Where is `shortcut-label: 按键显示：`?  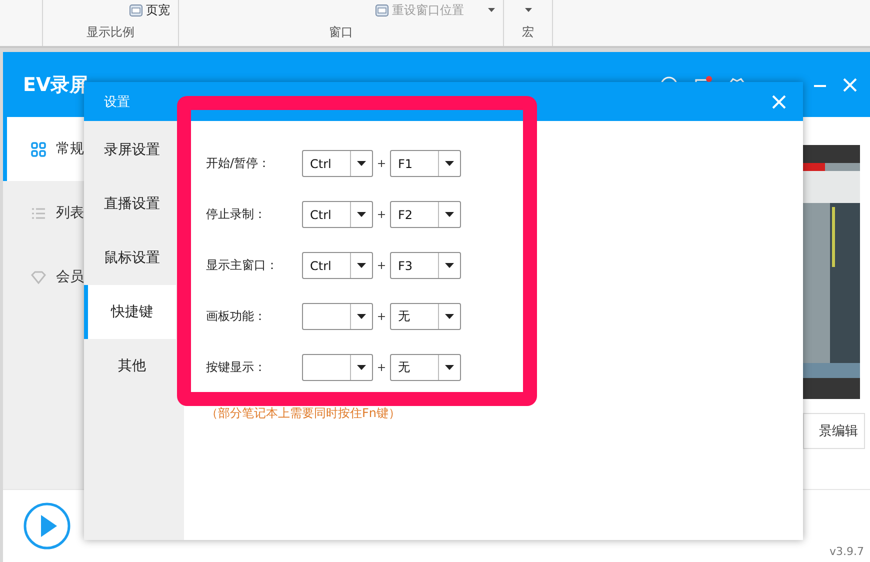
shortcut-label: 按键显示： is located at coordinates (236, 367).